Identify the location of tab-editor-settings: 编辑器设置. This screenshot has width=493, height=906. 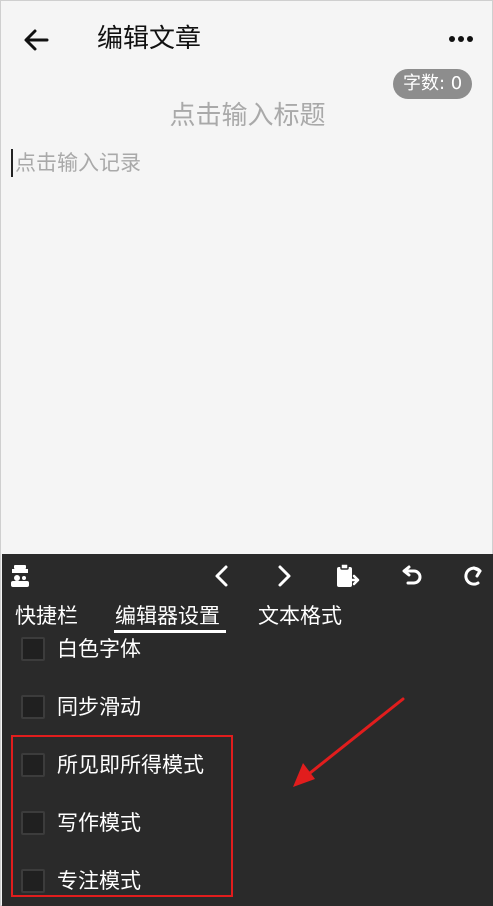
(167, 616).